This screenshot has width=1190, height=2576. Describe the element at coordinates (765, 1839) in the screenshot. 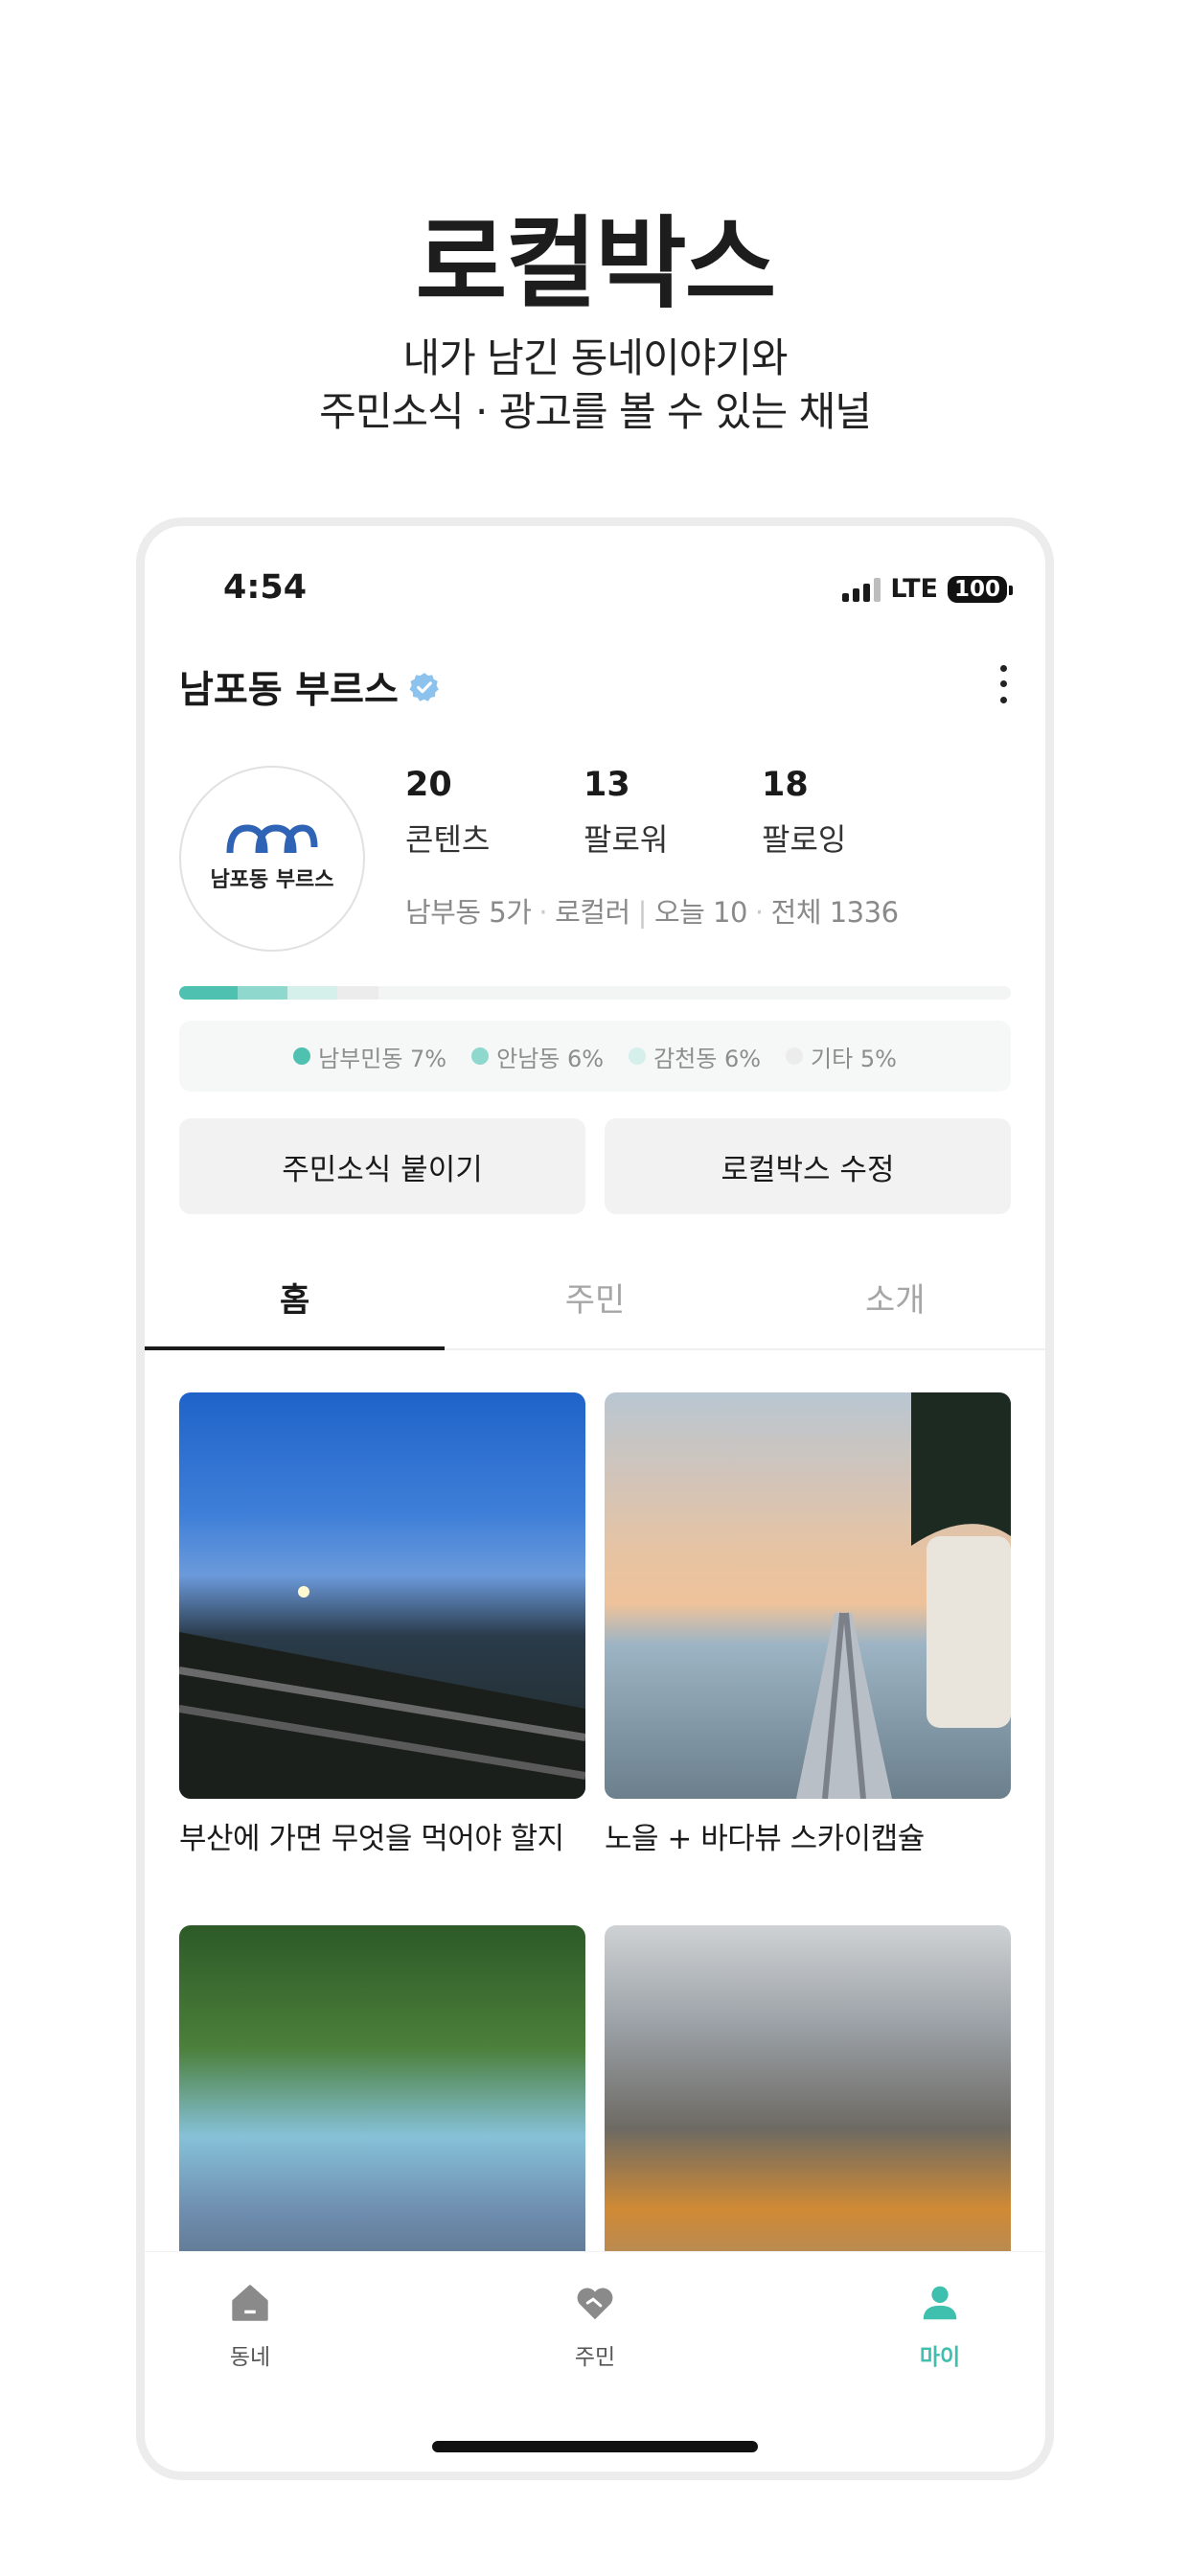

I see `post-caption: 노을 + 바다뷰 스카이캡슐` at that location.